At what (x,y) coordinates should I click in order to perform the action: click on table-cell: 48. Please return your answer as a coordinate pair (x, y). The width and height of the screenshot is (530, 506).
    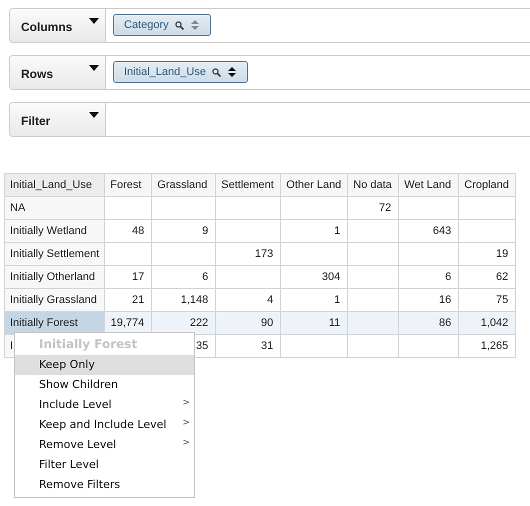
    Looking at the image, I should click on (138, 230).